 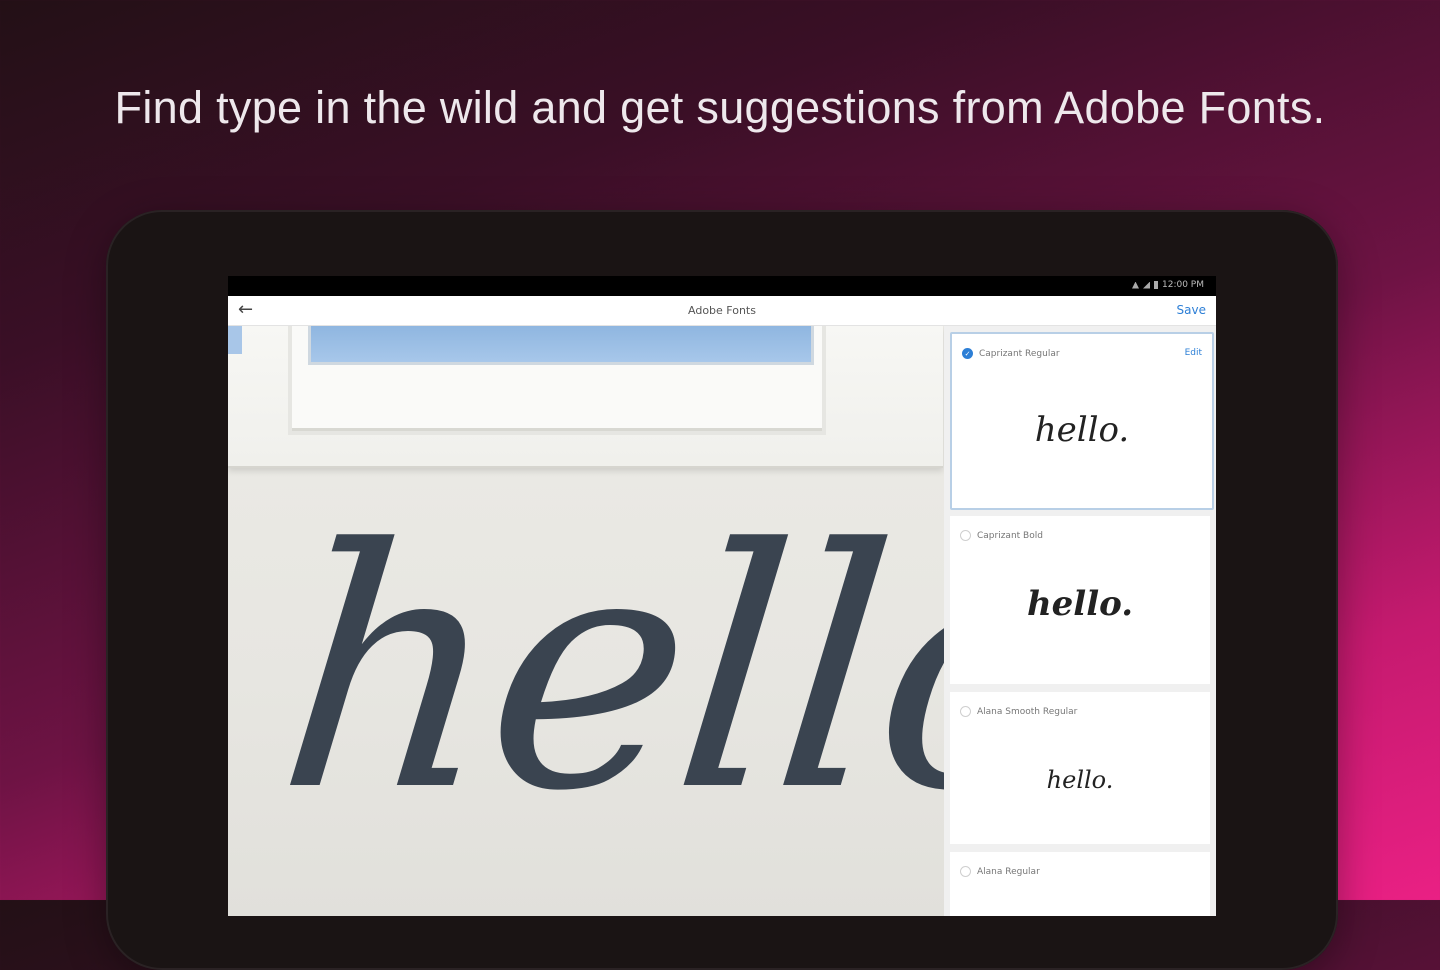 I want to click on edit-button: Edit, so click(x=1193, y=353).